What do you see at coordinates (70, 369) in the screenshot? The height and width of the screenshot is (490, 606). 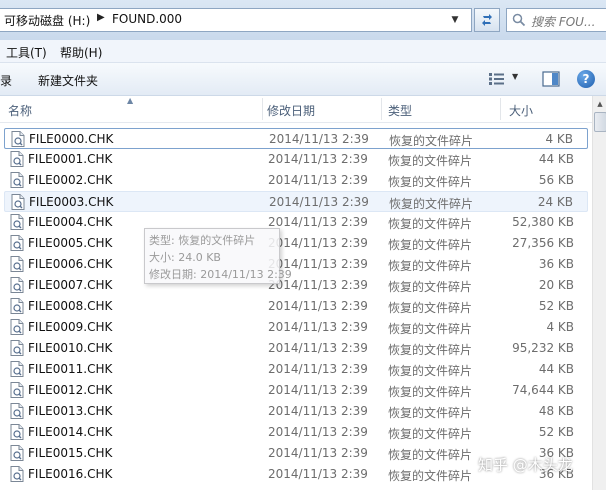 I see `file-name: FILE0011.CHK` at bounding box center [70, 369].